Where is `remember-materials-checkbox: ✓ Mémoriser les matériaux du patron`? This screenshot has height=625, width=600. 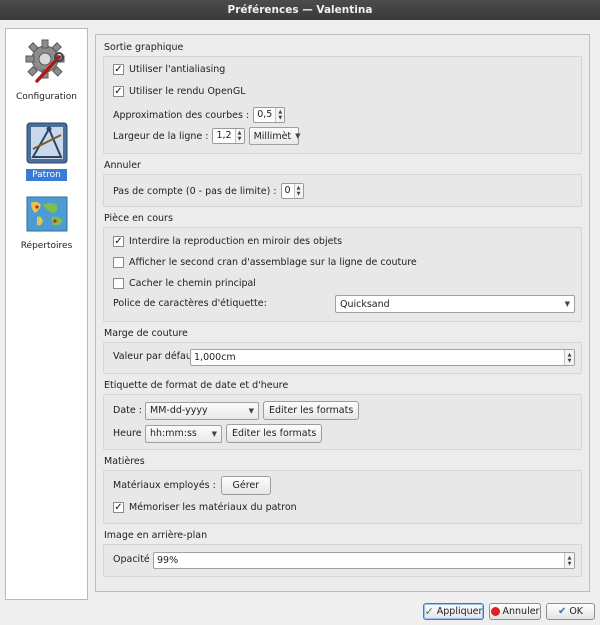 remember-materials-checkbox: ✓ Mémoriser les matériaux du patron is located at coordinates (205, 507).